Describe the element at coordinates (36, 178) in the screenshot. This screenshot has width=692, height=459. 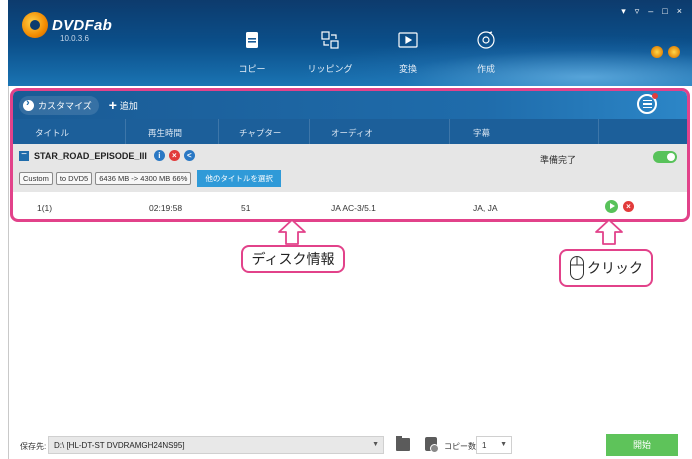
I see `profile-tag: Custom` at that location.